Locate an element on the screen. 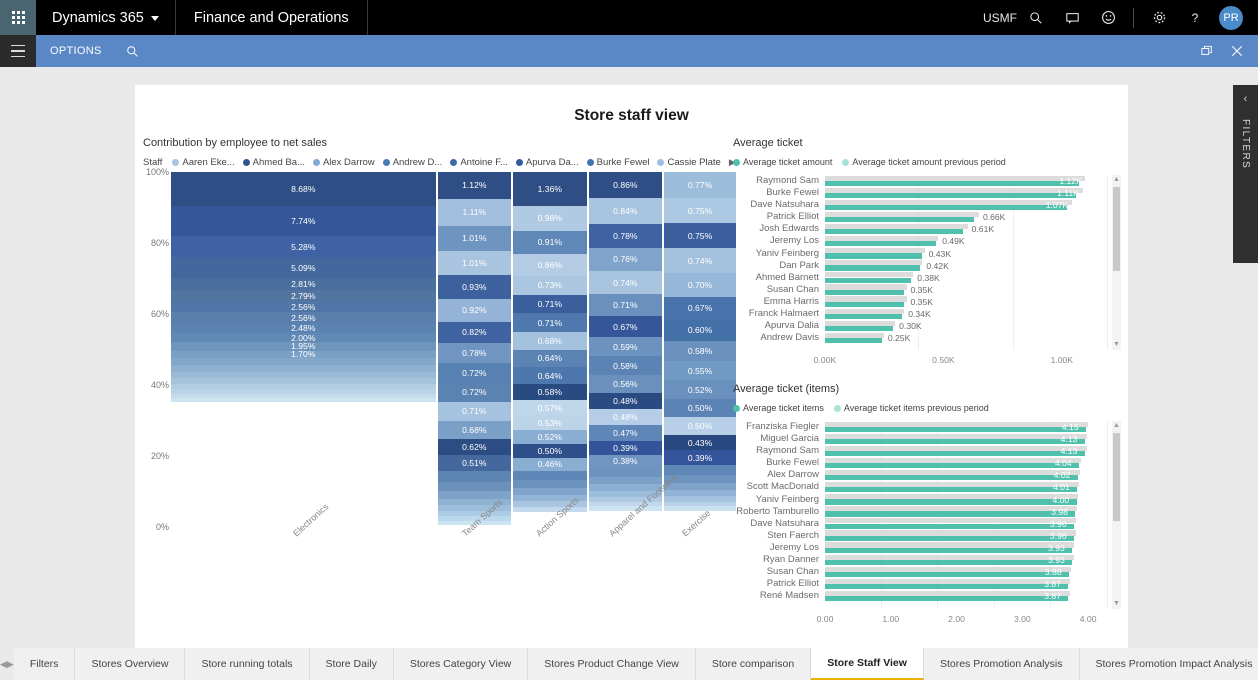 The width and height of the screenshot is (1258, 680). legend-item: Average ticket amount previous period is located at coordinates (924, 162).